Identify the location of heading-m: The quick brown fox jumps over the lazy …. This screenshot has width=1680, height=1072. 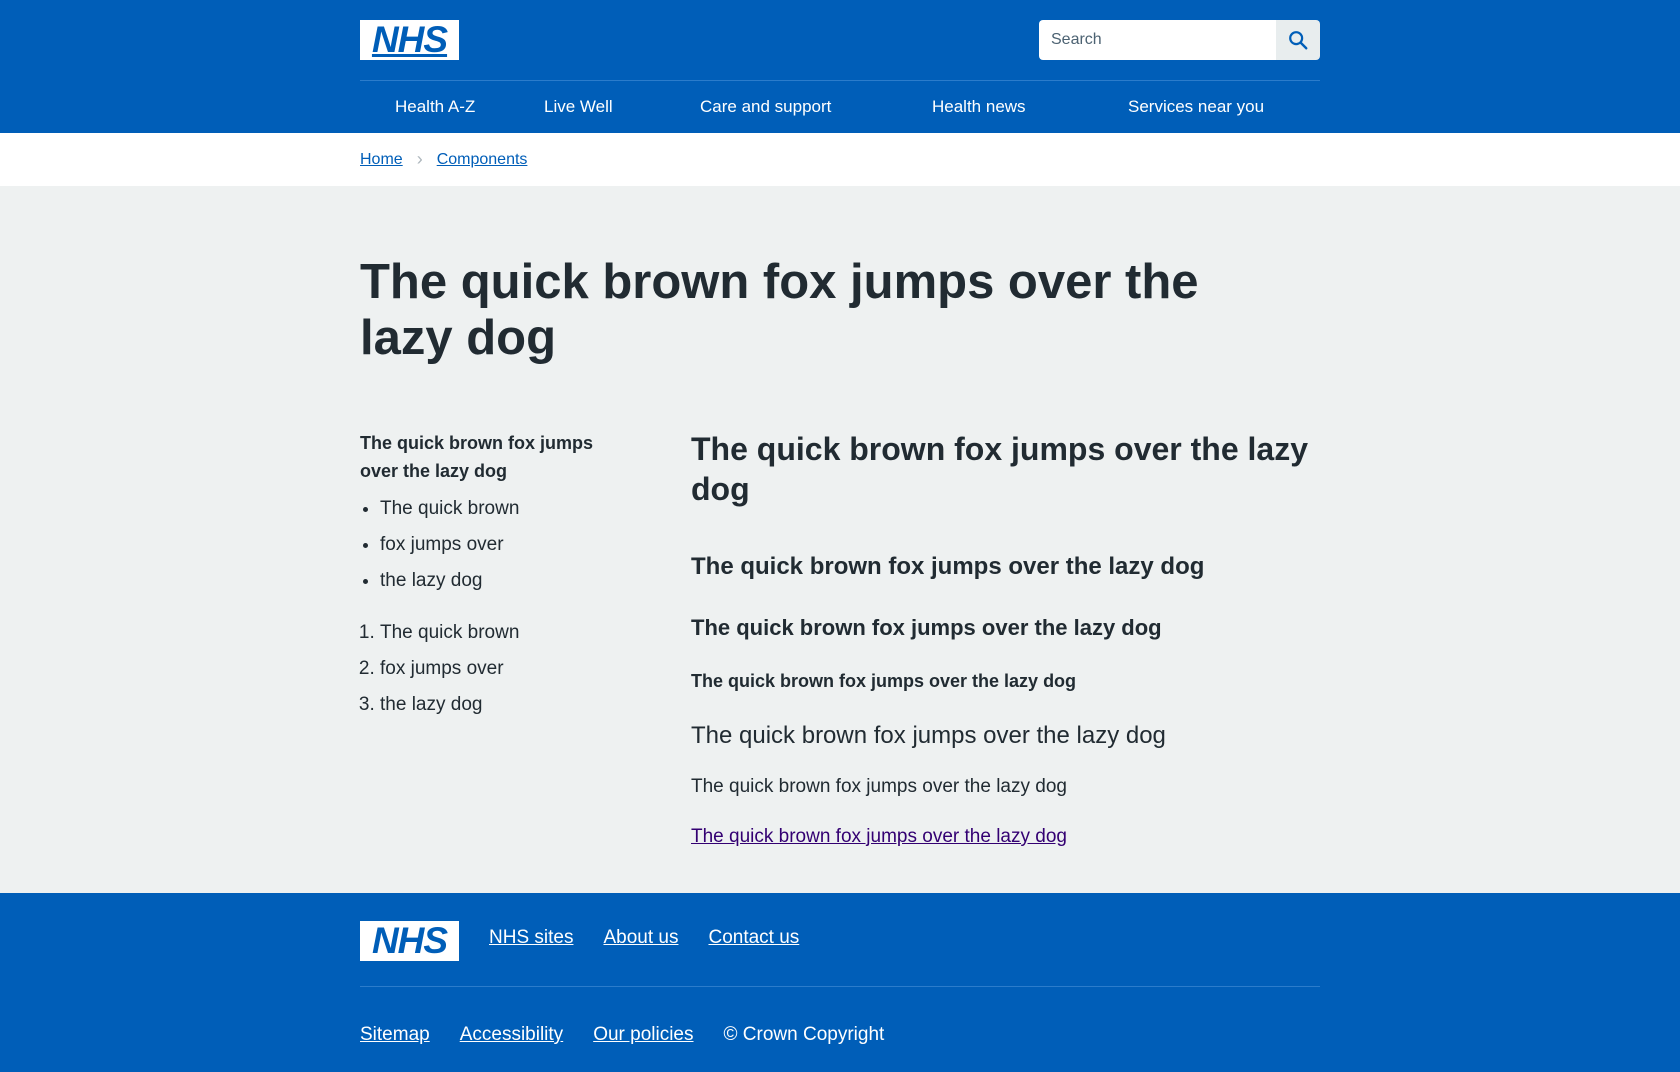
(948, 566).